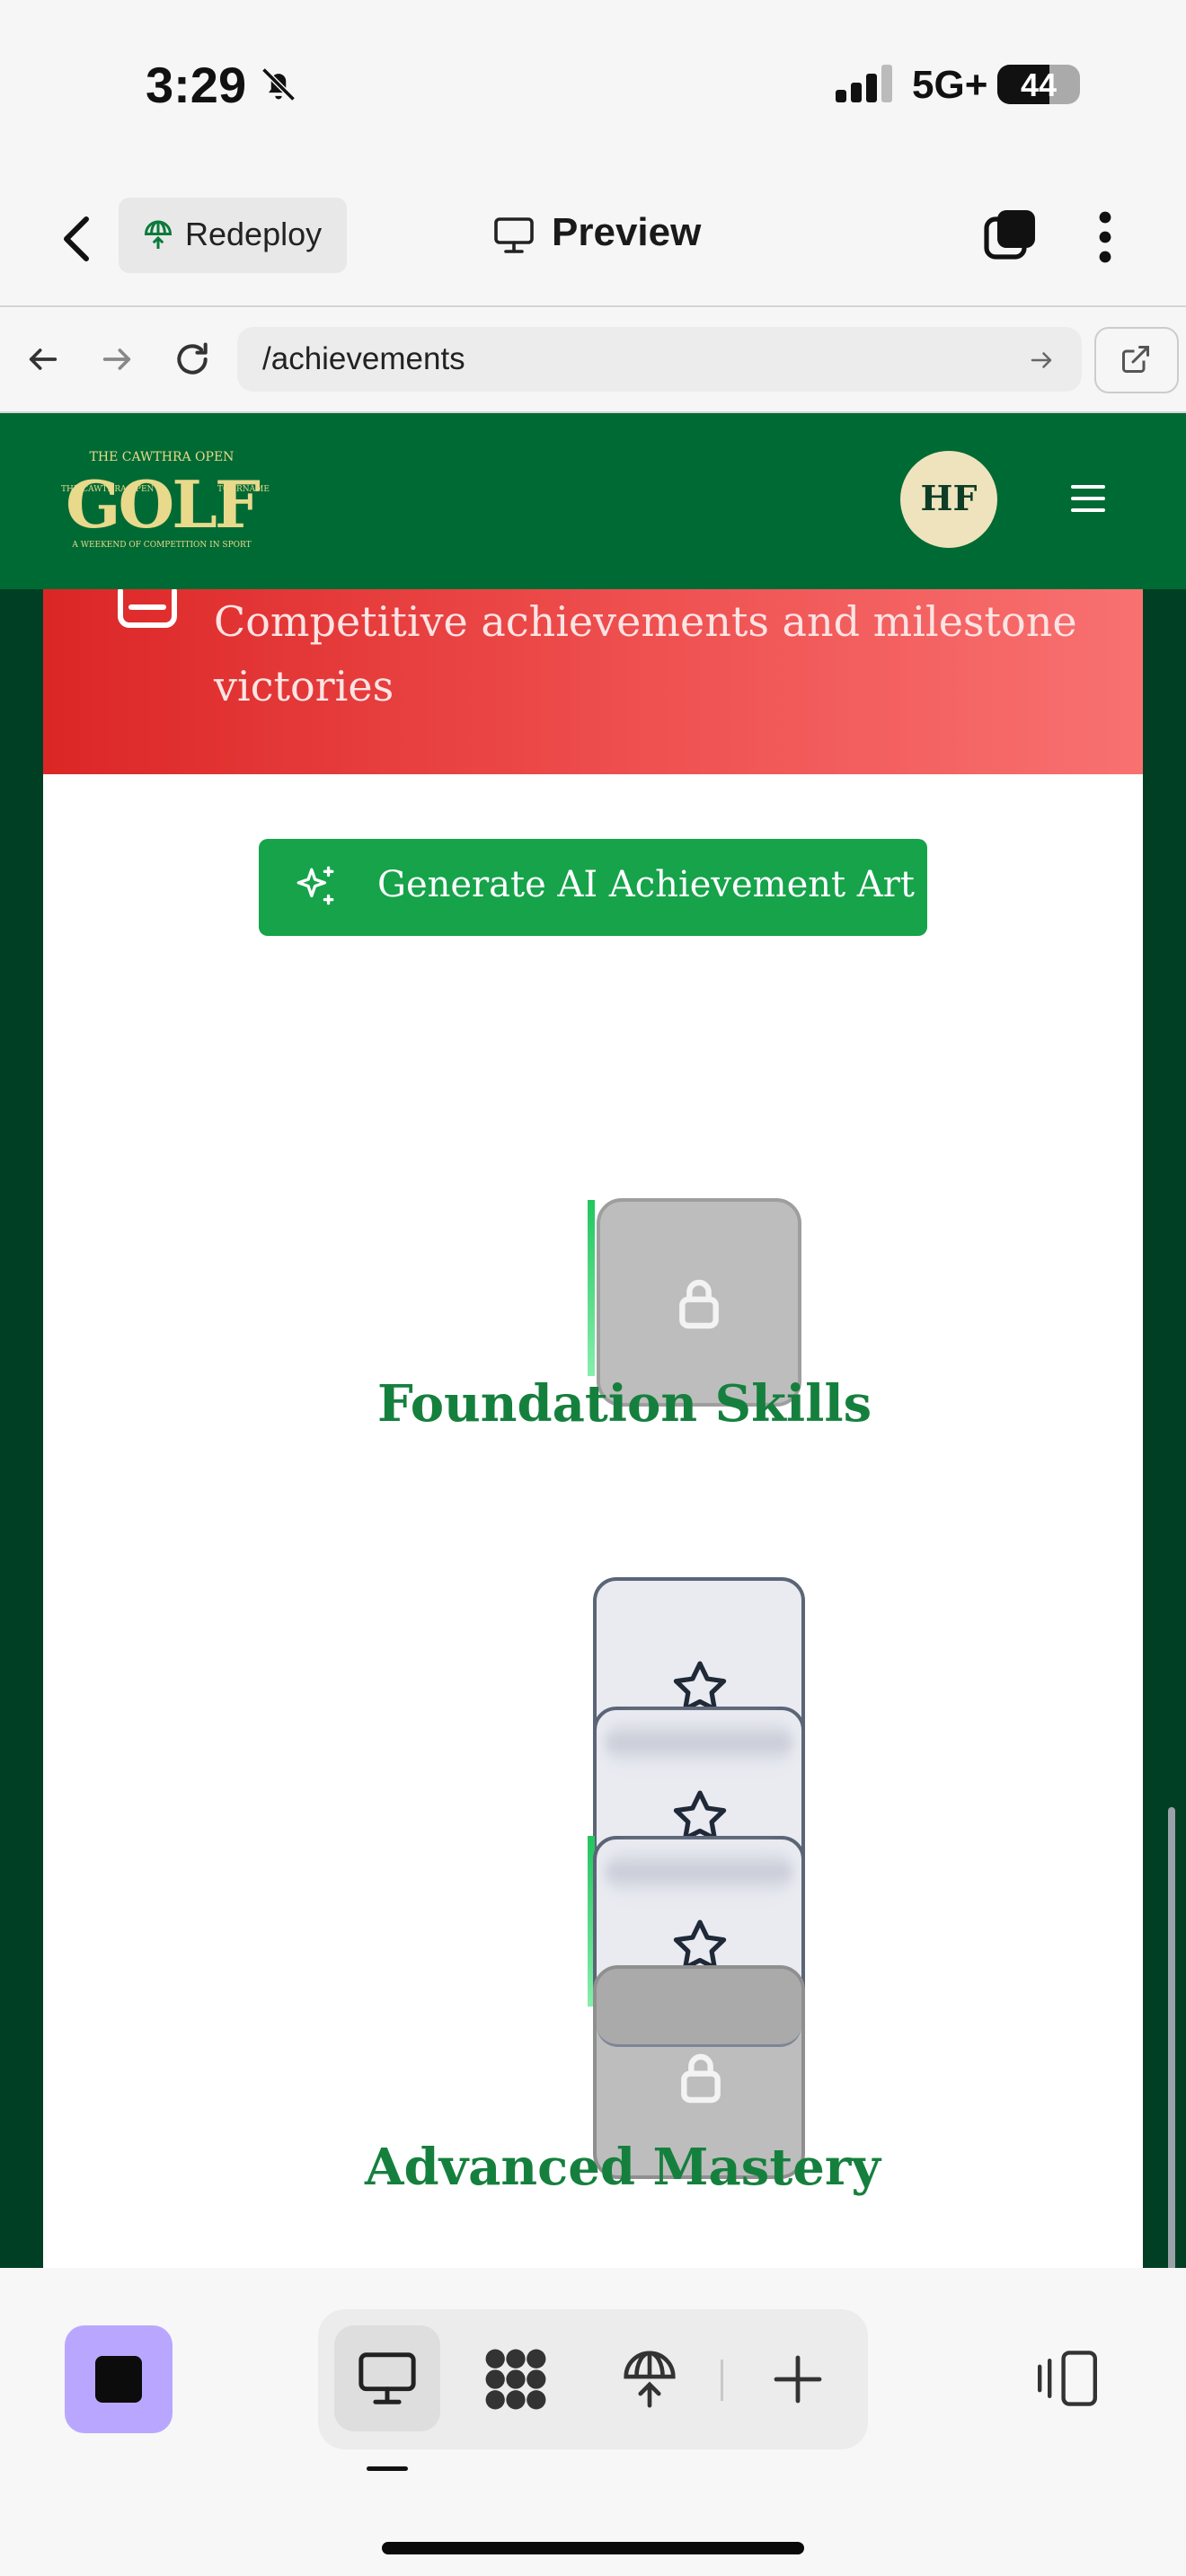 Image resolution: width=1186 pixels, height=2576 pixels. What do you see at coordinates (699, 2008) in the screenshot?
I see `tile-overlap-band` at bounding box center [699, 2008].